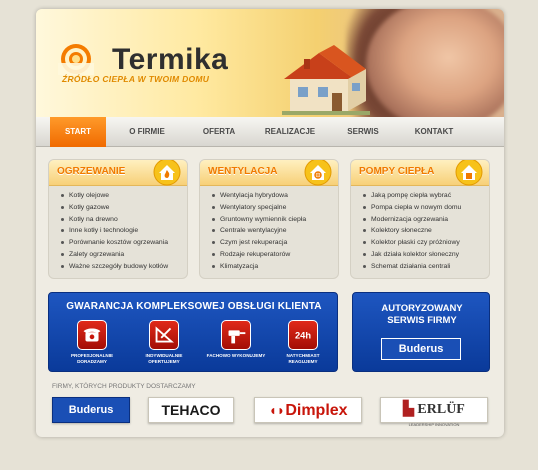  I want to click on buderus-button: Buderus, so click(421, 349).